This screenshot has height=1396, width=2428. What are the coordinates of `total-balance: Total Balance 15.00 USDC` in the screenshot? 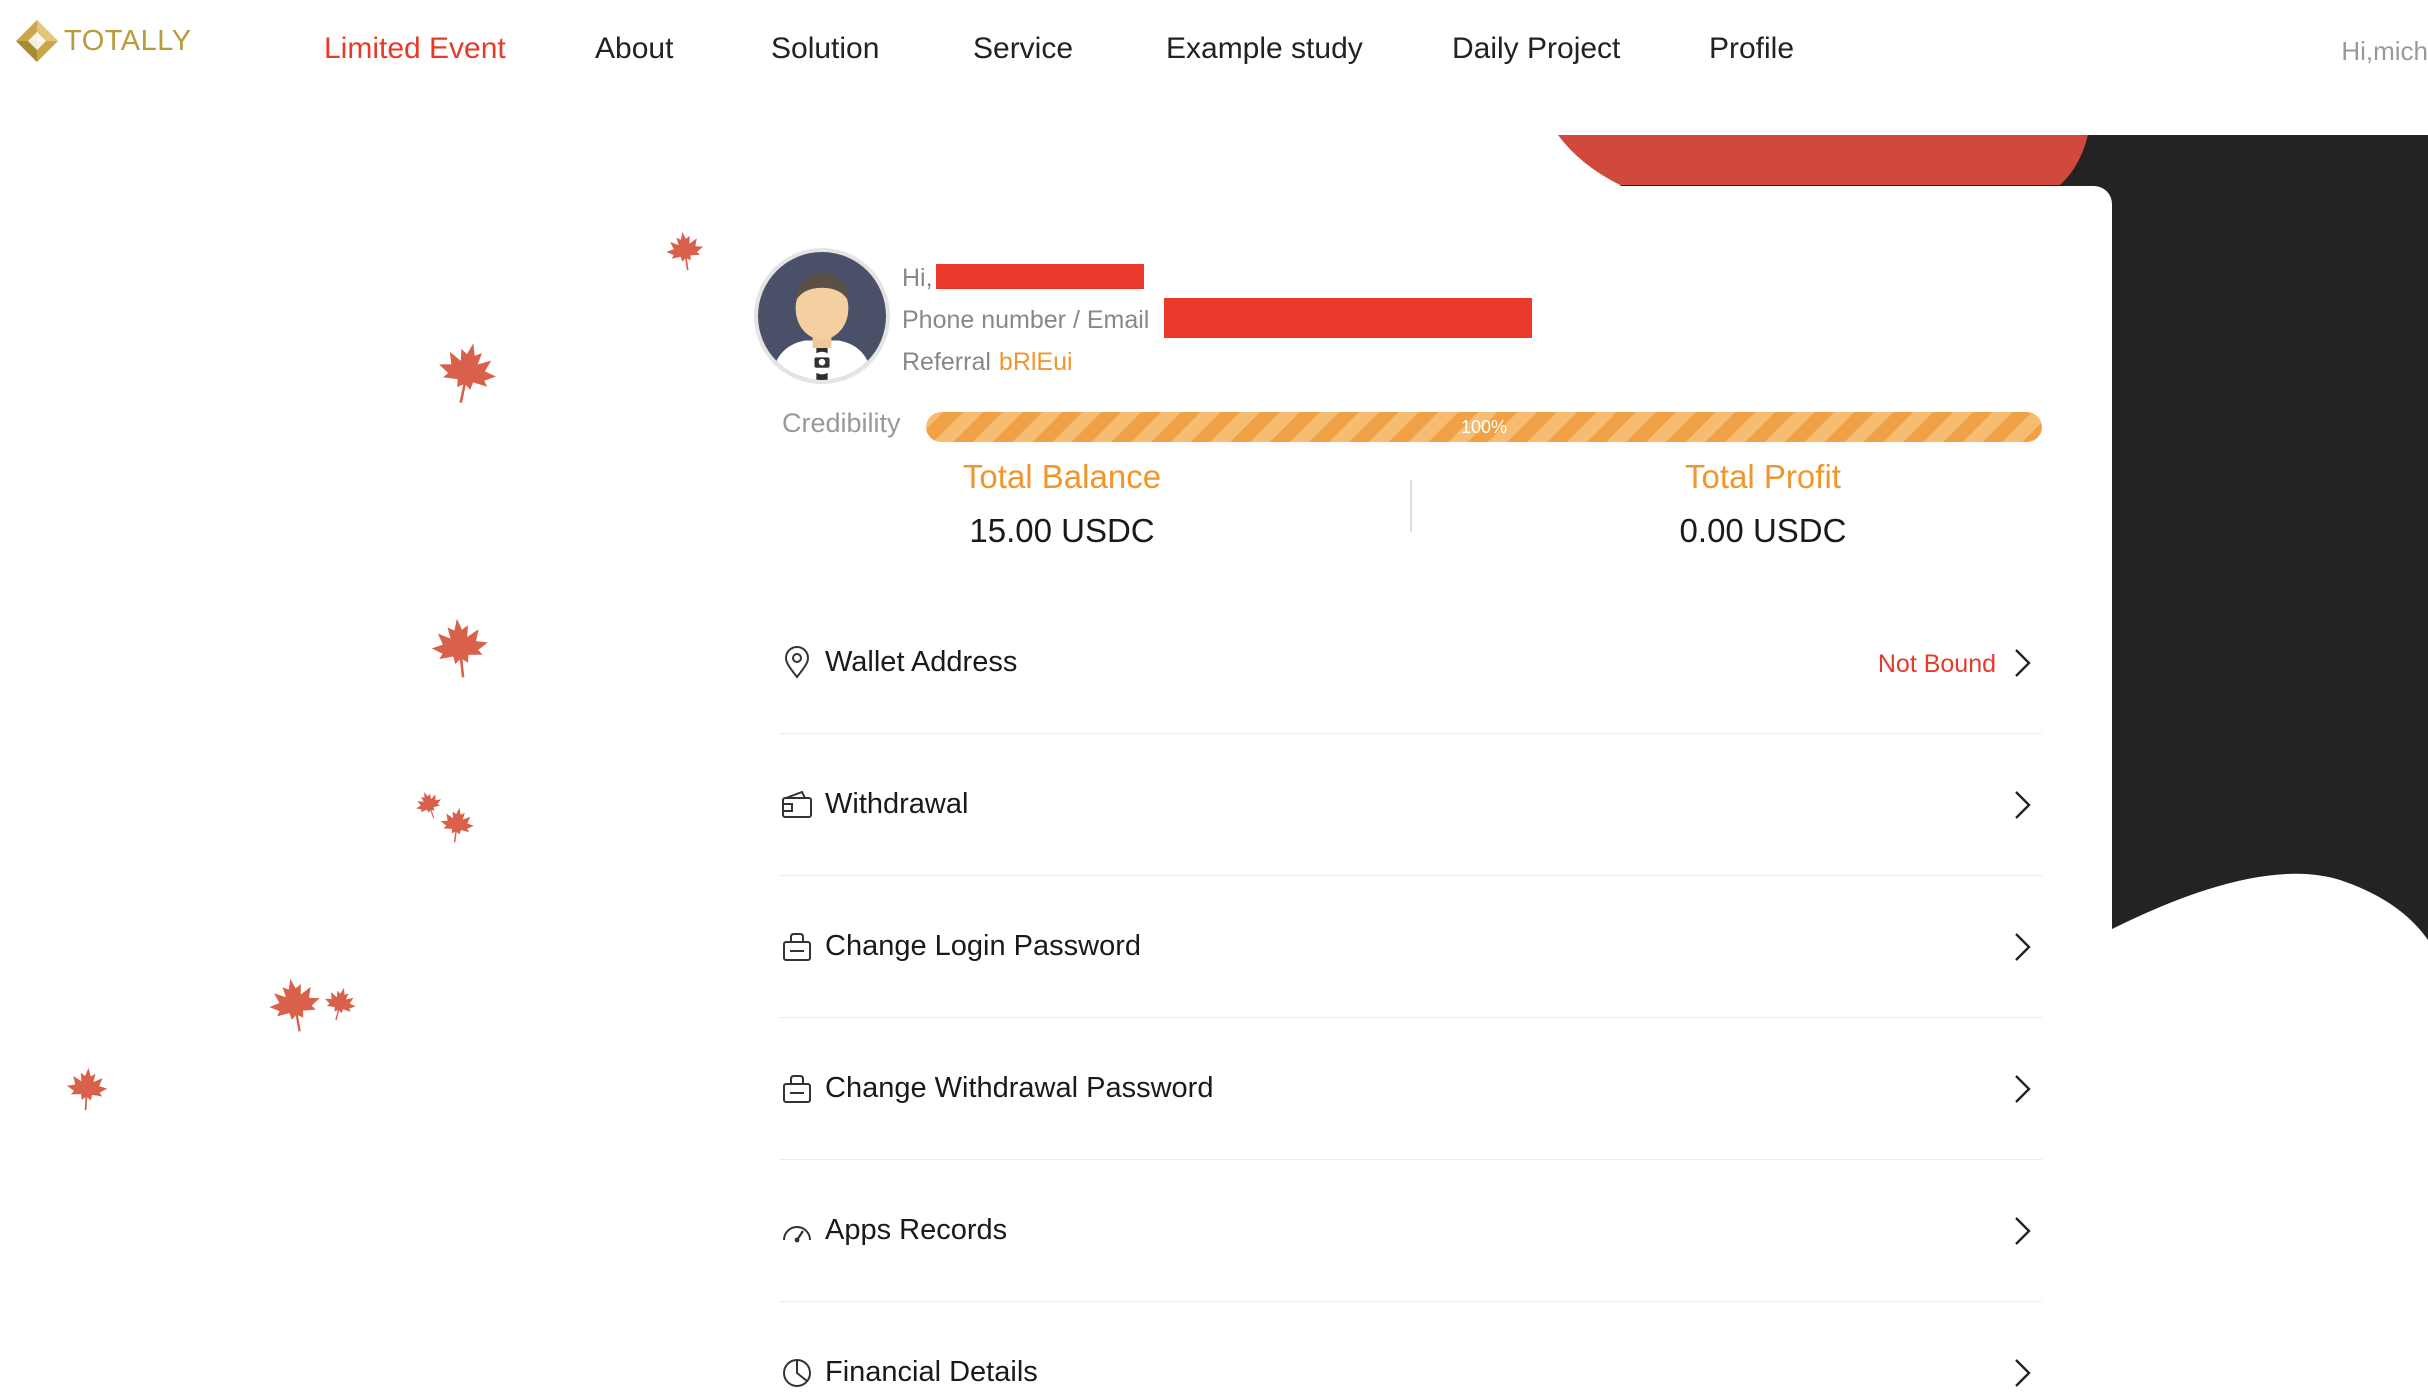 It's located at (1062, 504).